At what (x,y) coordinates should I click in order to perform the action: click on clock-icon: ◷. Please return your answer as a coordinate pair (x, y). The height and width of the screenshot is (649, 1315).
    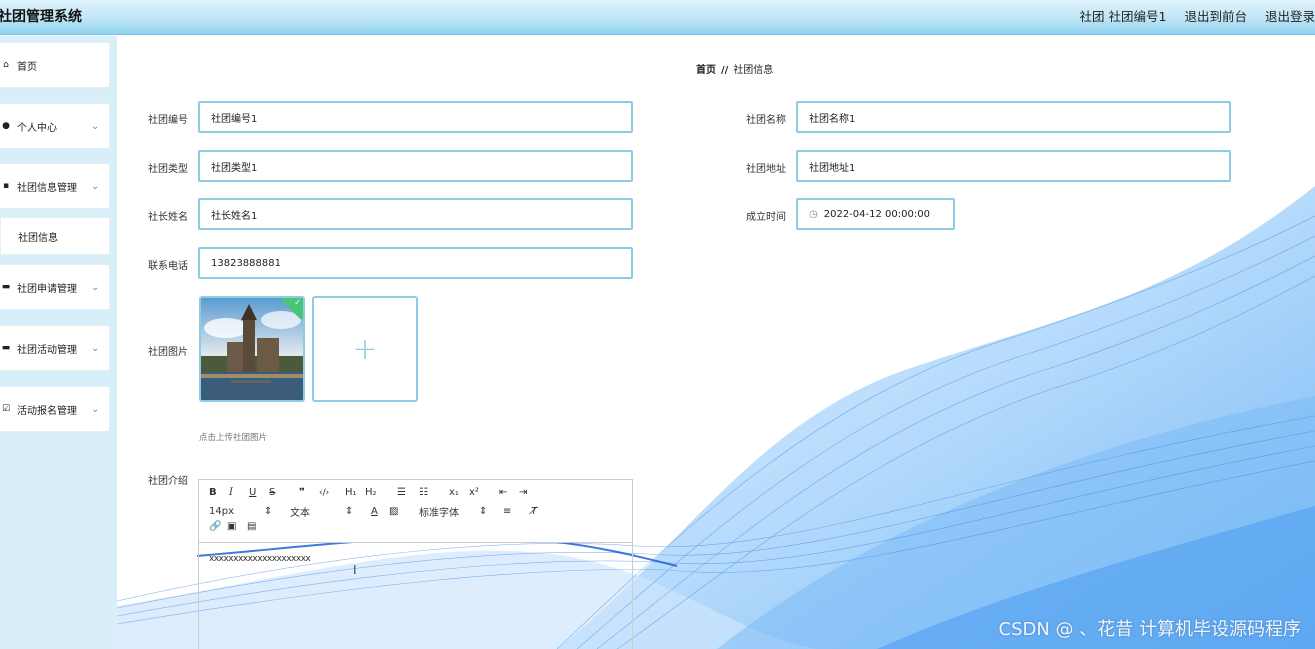
    Looking at the image, I should click on (813, 214).